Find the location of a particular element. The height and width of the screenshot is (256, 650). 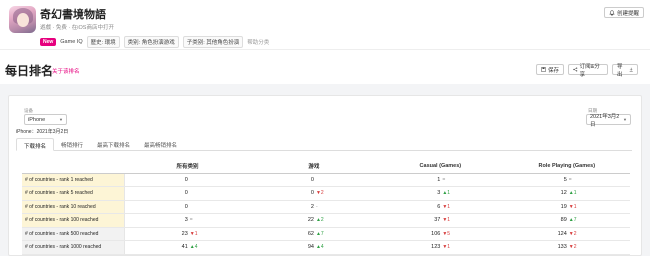

cell-value: 19 is located at coordinates (563, 206).